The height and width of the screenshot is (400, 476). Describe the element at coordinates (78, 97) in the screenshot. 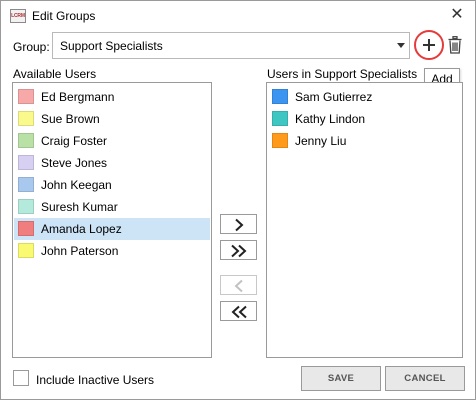

I see `user-name: Ed Bergmann` at that location.